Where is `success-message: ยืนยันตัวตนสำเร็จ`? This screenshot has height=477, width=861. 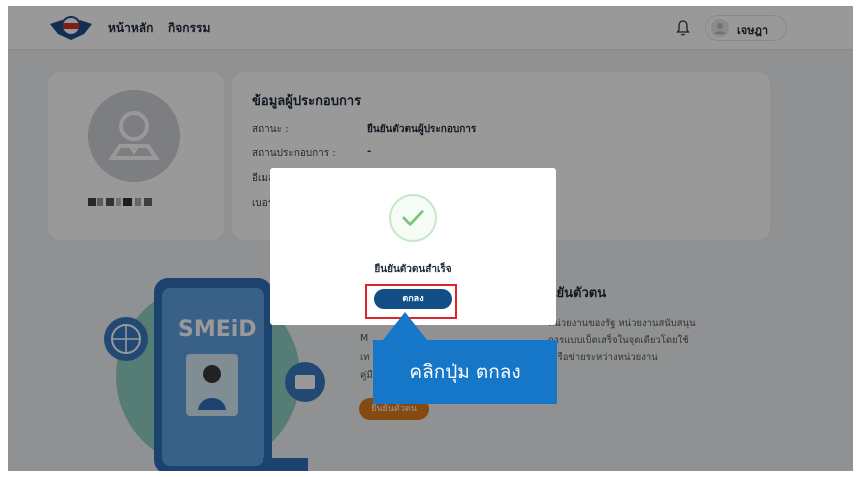 success-message: ยืนยันตัวตนสำเร็จ is located at coordinates (413, 269).